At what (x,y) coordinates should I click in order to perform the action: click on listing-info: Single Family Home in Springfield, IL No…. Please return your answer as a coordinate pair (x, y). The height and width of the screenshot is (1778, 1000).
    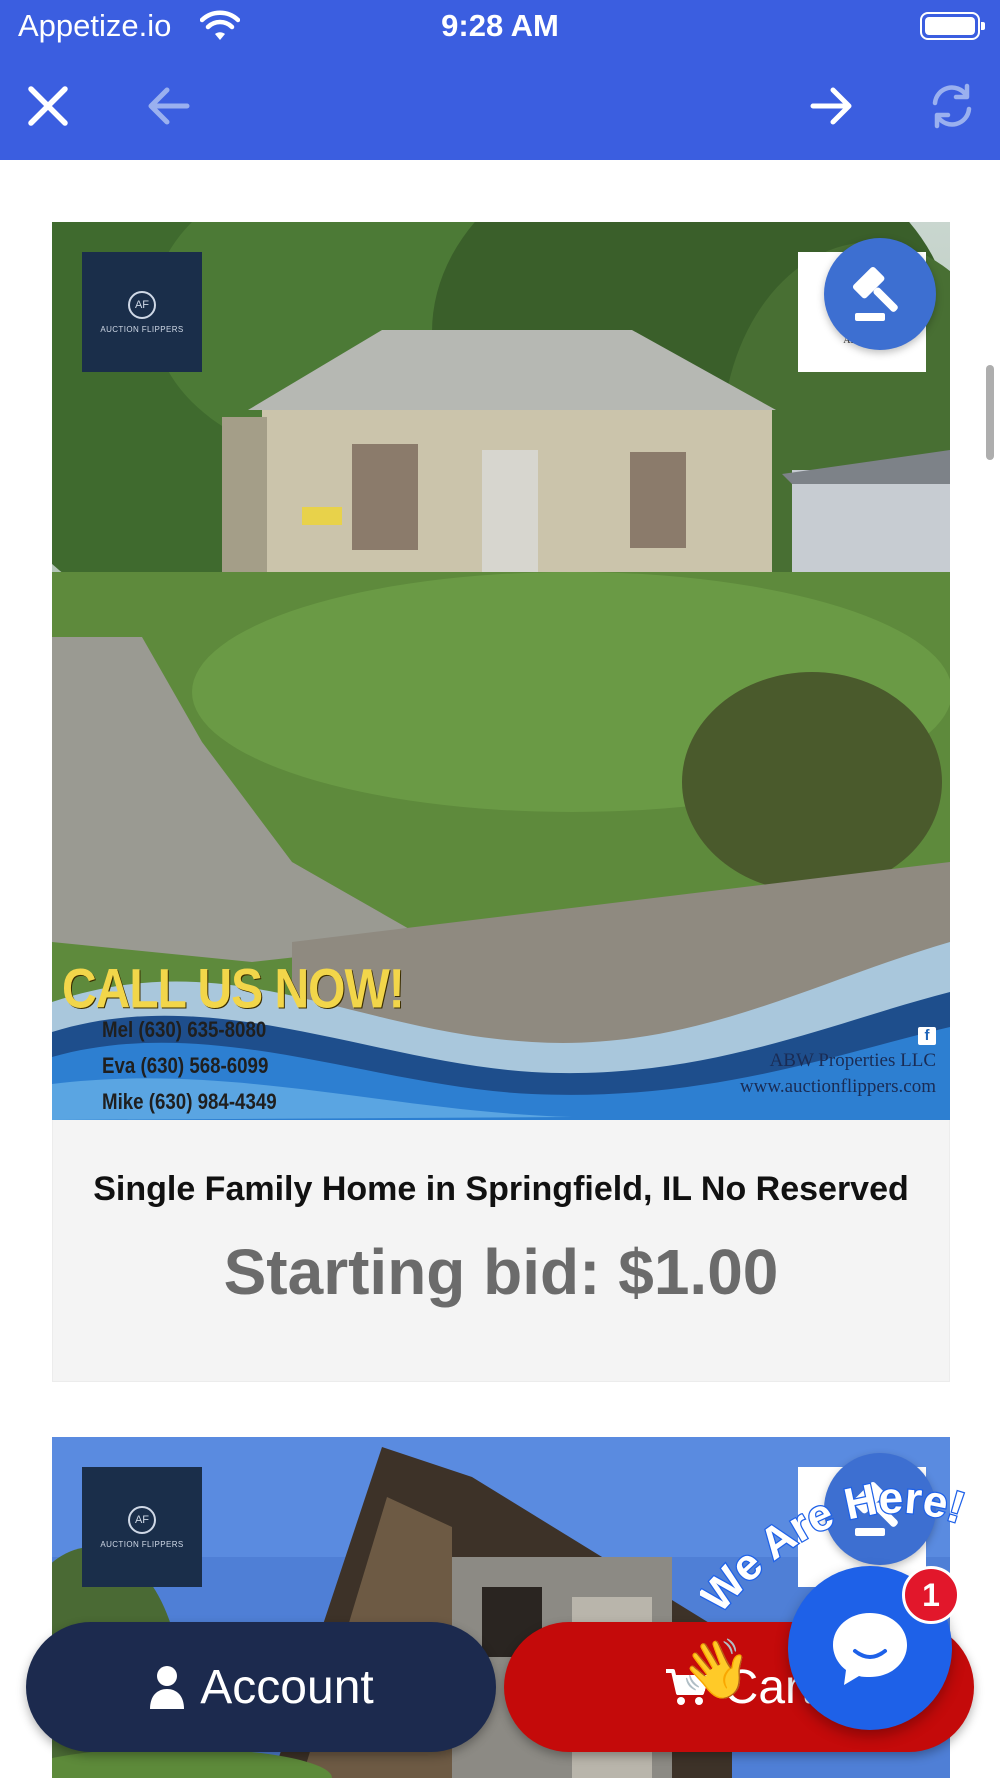
    Looking at the image, I should click on (501, 1251).